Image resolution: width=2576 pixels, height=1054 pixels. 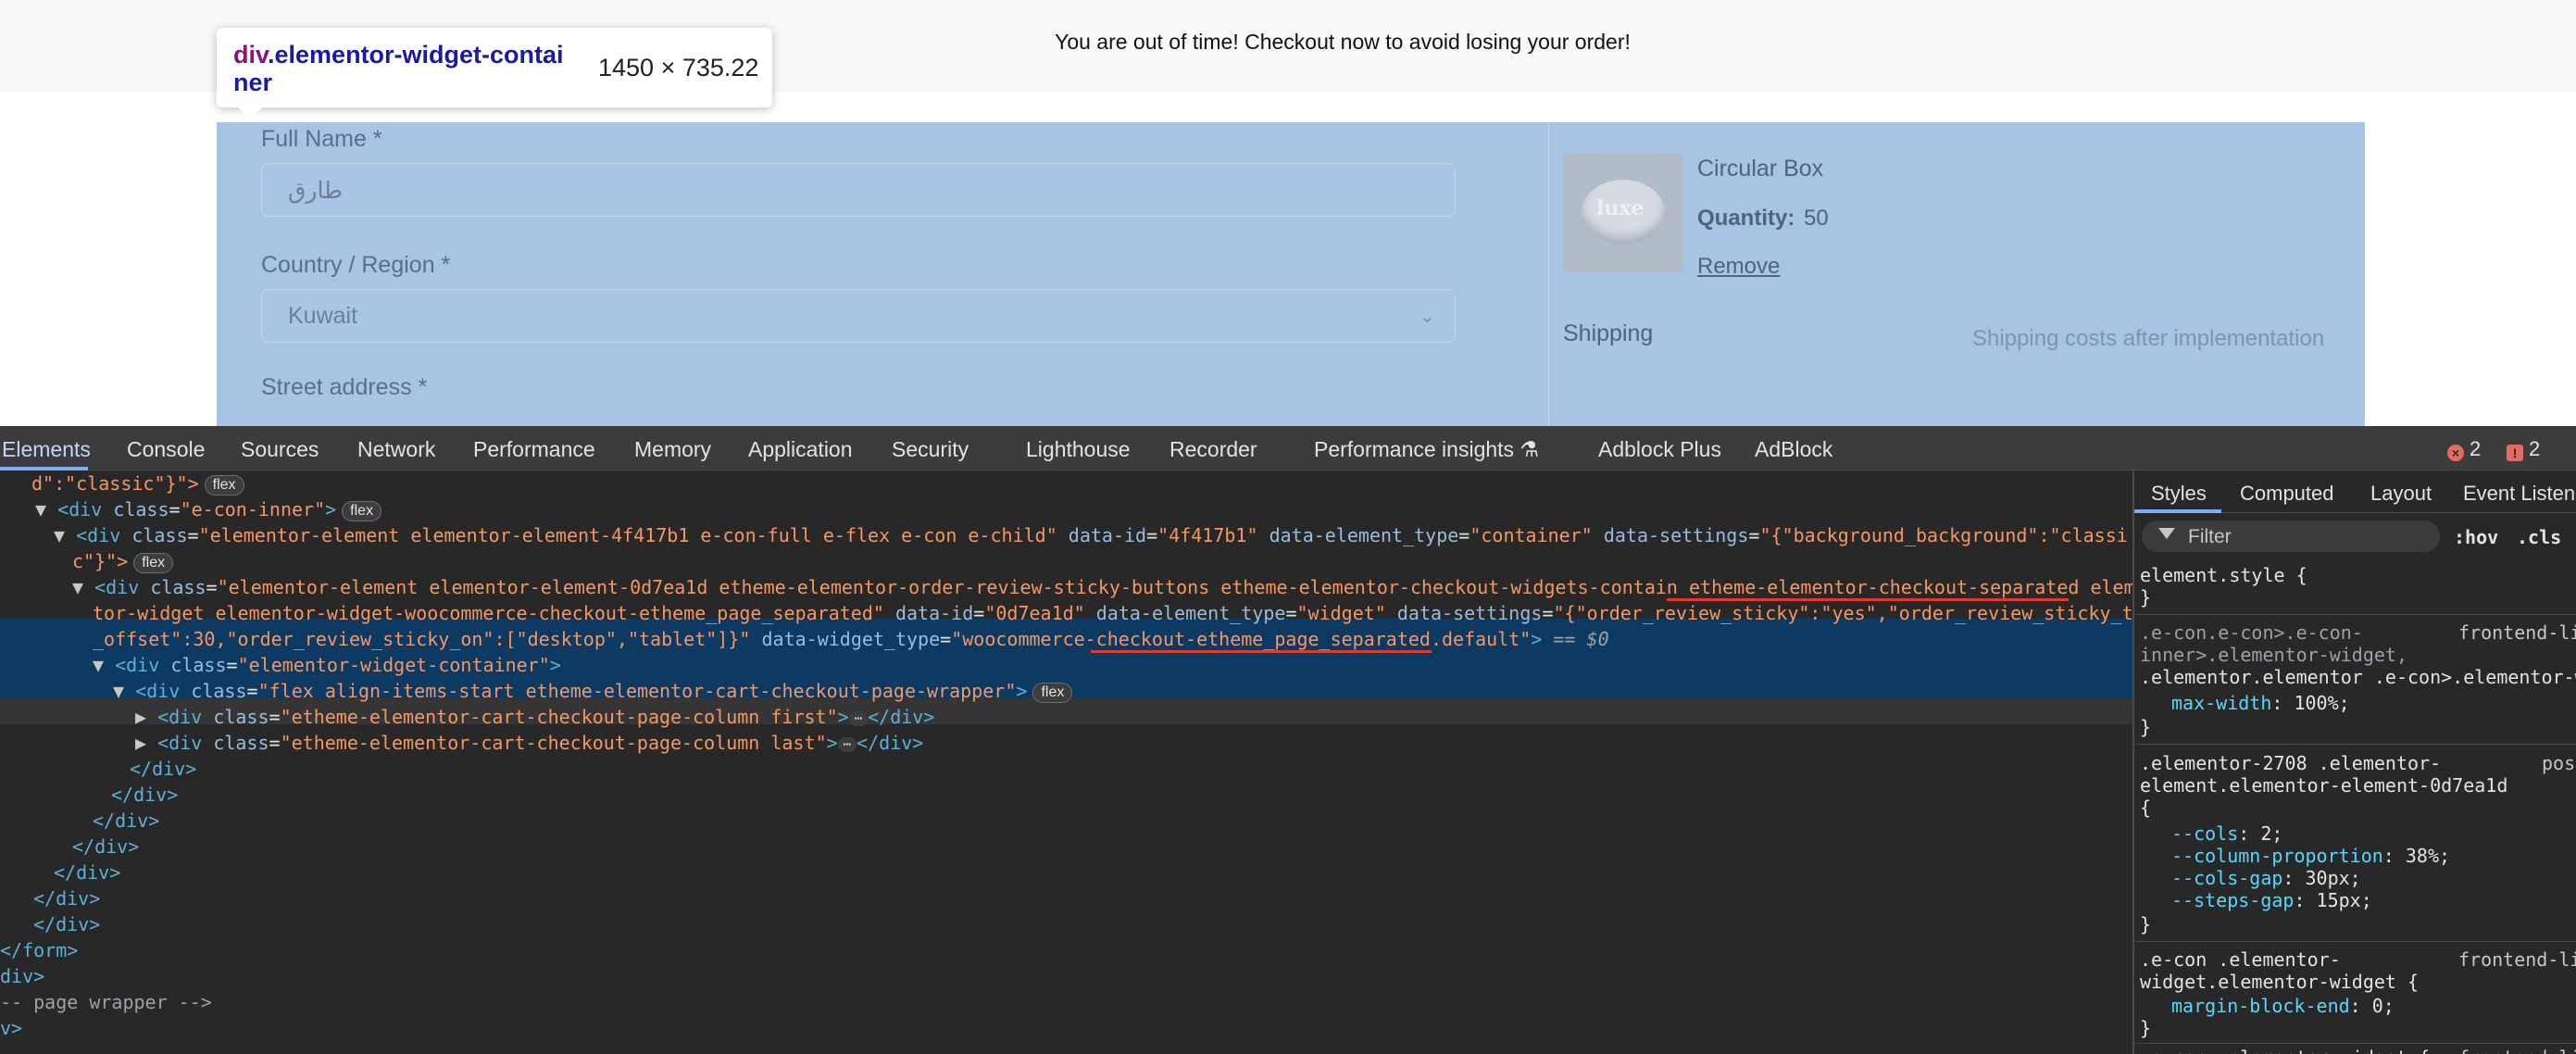 What do you see at coordinates (2558, 763) in the screenshot?
I see `rule-source-link: pos` at bounding box center [2558, 763].